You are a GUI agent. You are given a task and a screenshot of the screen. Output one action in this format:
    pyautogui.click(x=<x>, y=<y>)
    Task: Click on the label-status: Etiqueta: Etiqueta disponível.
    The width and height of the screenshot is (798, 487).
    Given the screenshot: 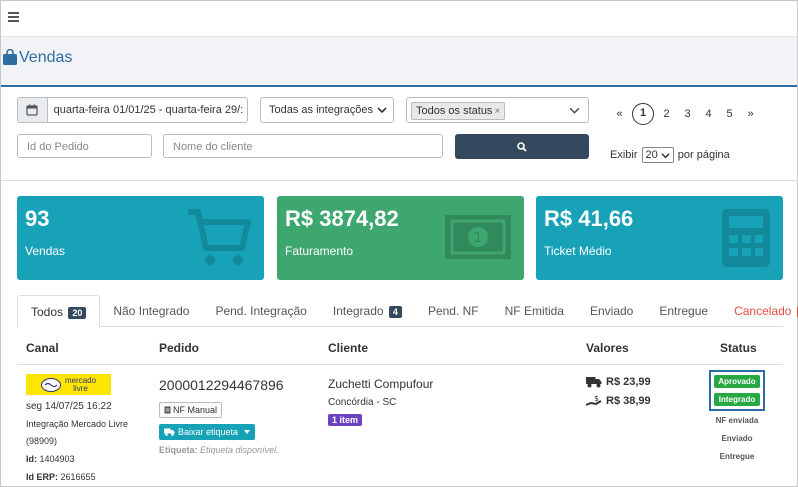 What is the action you would take?
    pyautogui.click(x=219, y=450)
    